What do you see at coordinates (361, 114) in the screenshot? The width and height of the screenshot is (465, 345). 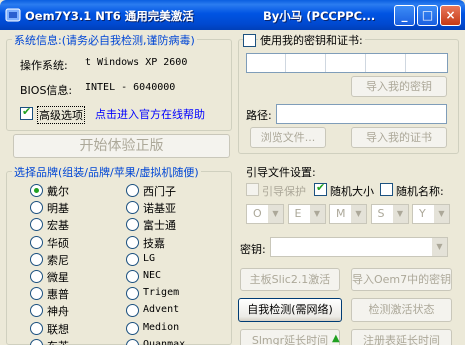 I see `path-input` at bounding box center [361, 114].